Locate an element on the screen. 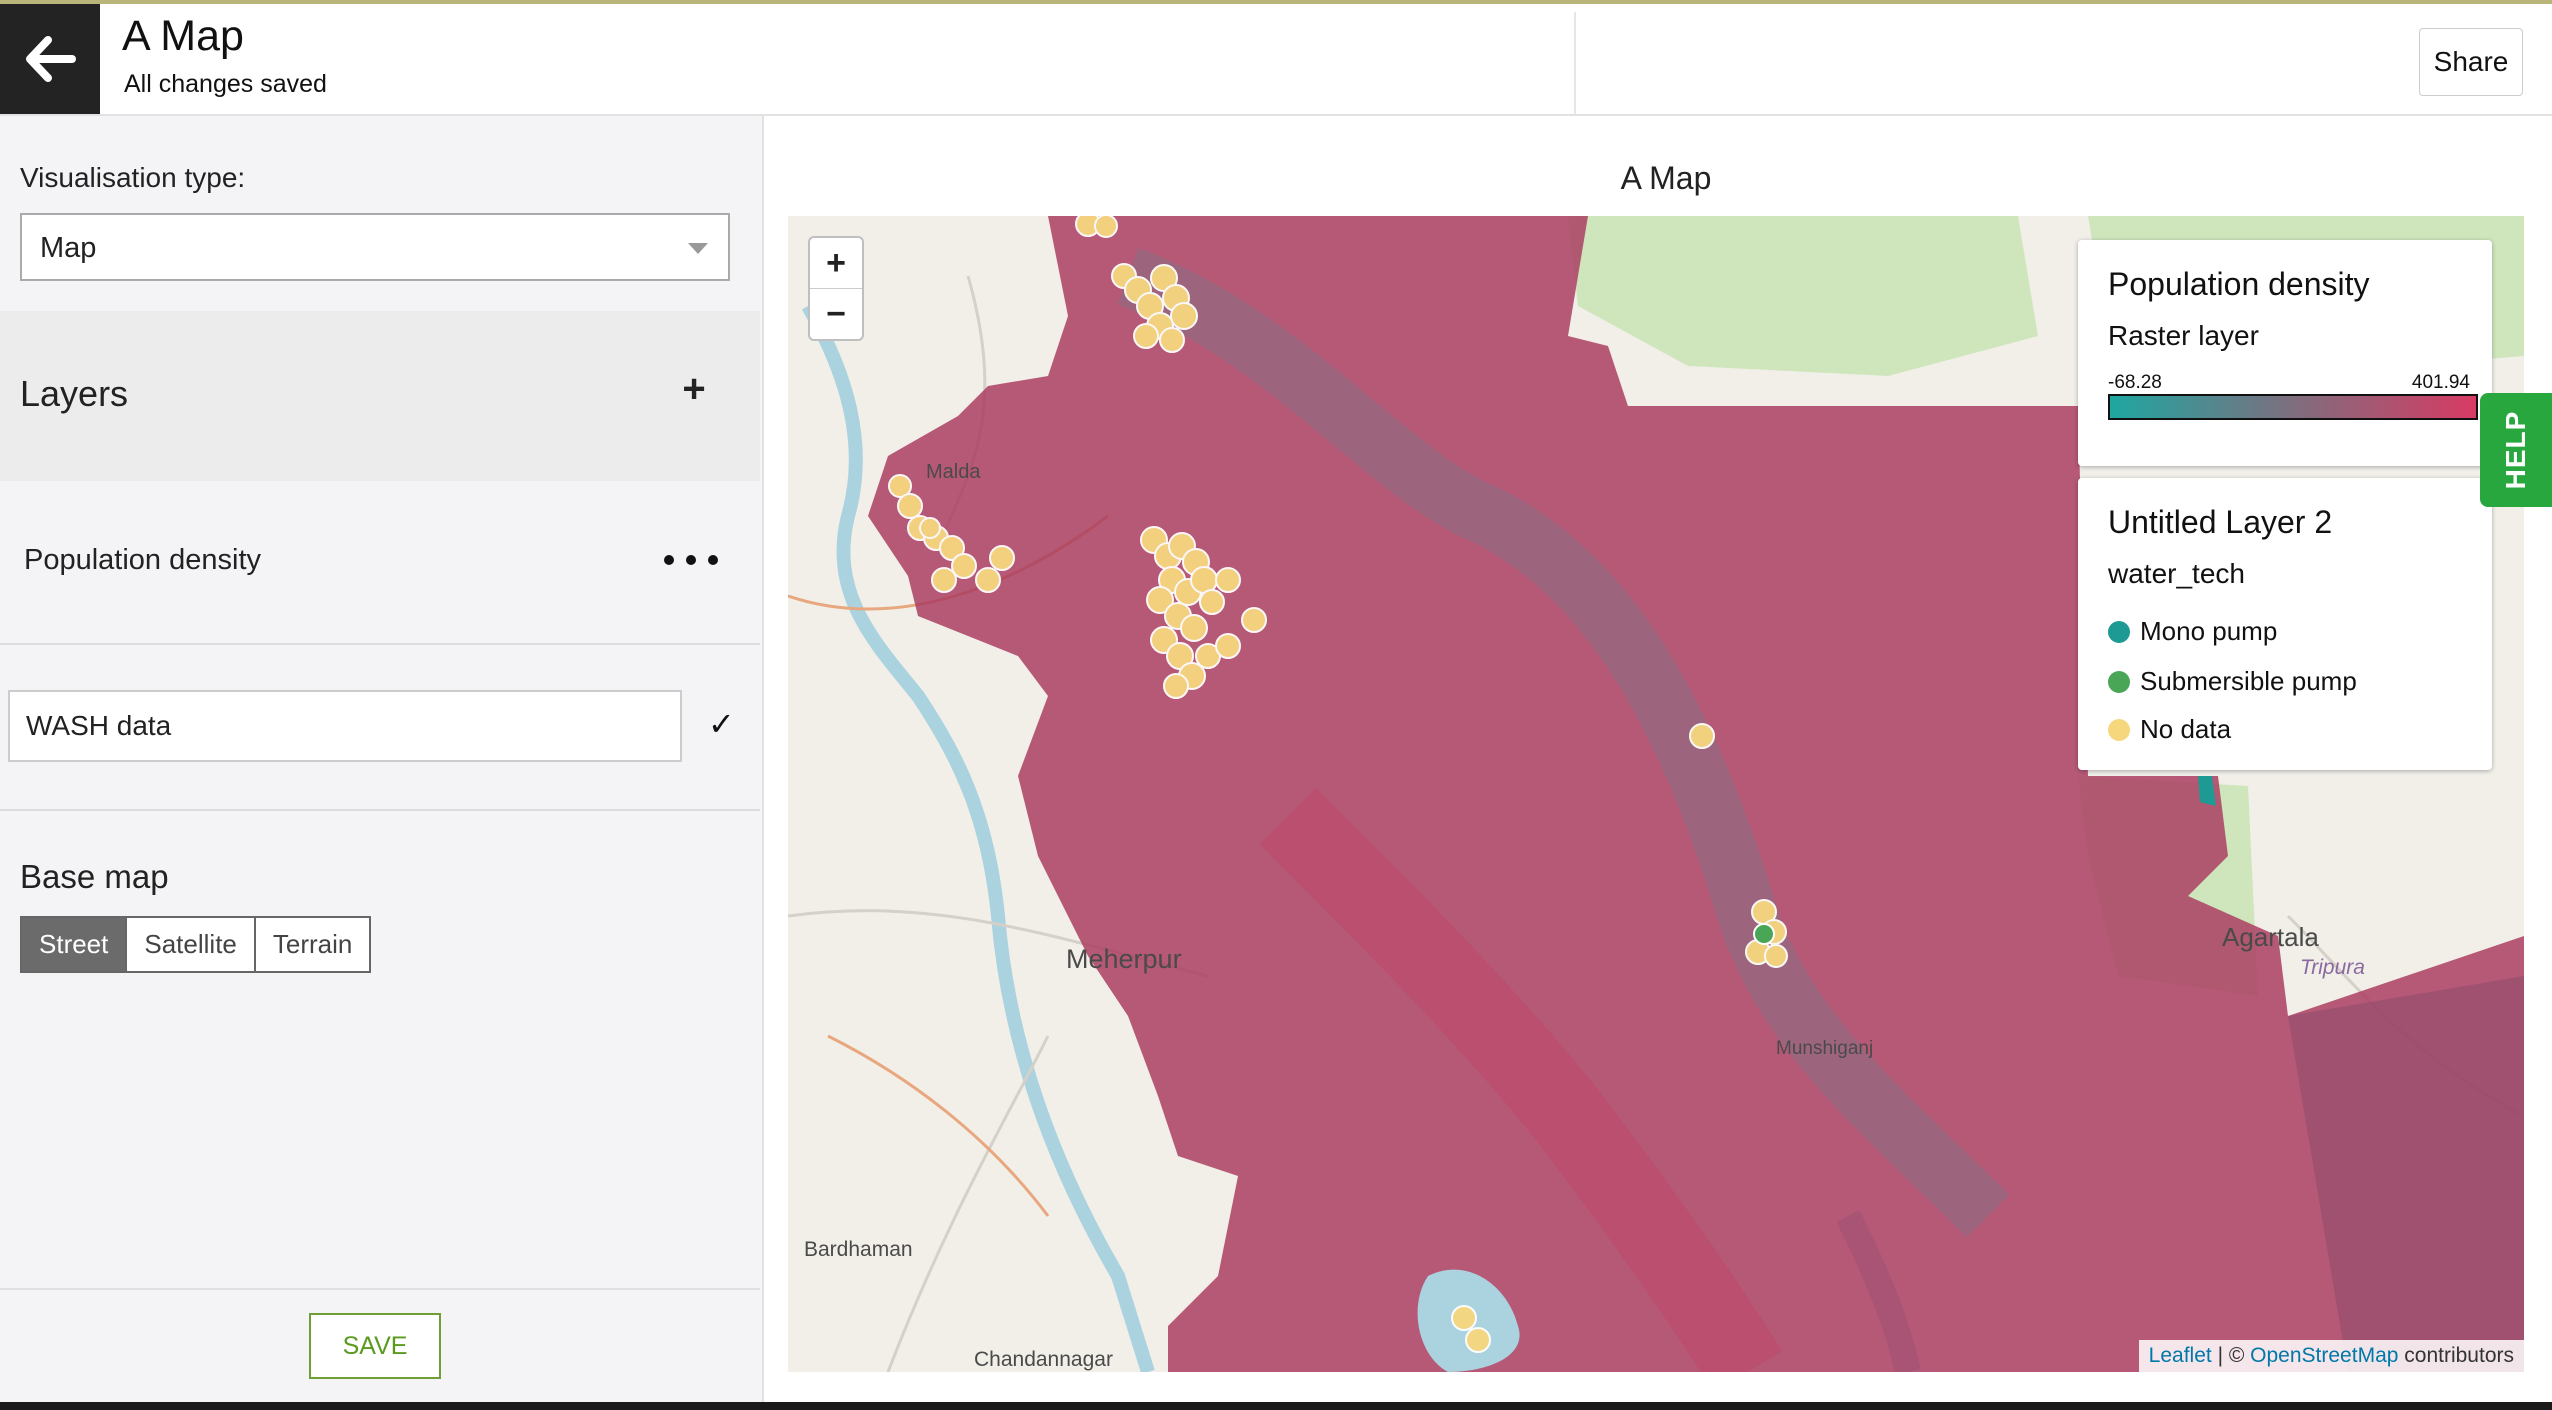 Image resolution: width=2552 pixels, height=1410 pixels. attribution-suffix: contributors is located at coordinates (2456, 1355).